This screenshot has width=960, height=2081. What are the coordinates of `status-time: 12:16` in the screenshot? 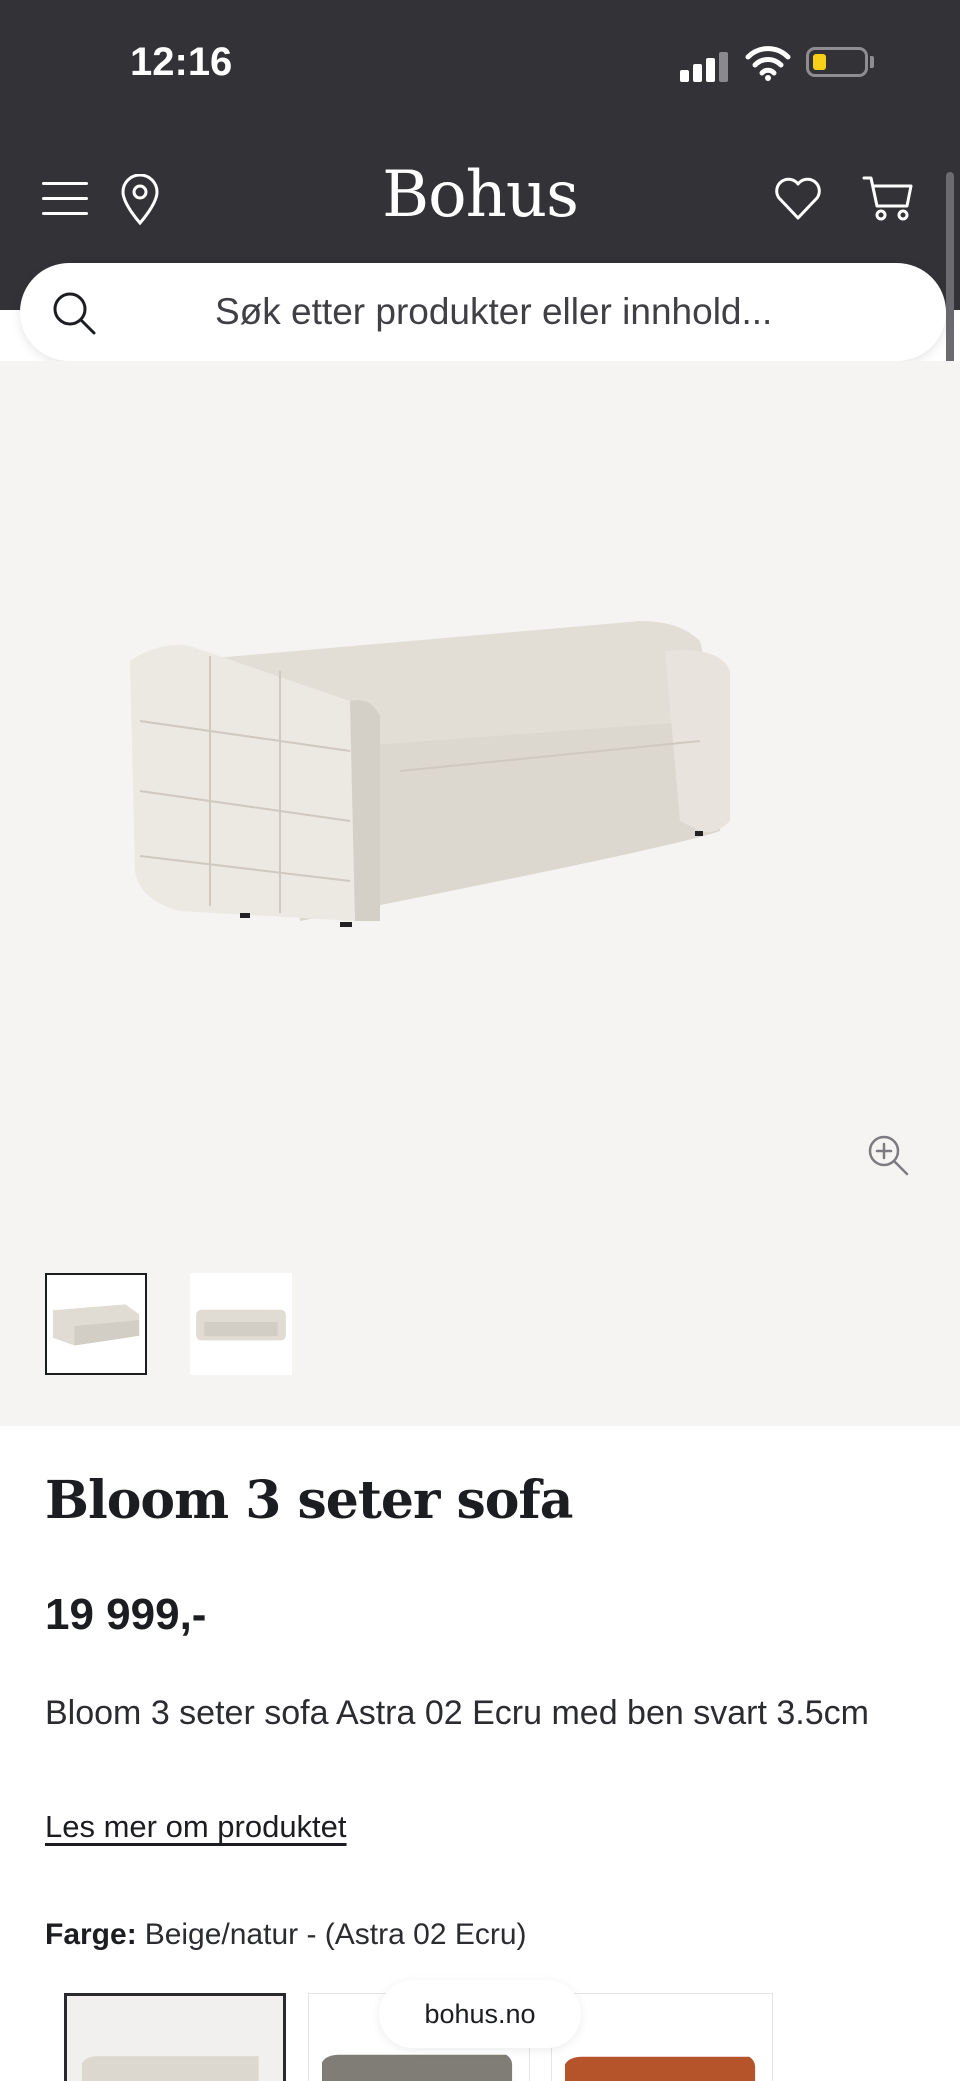 It's located at (181, 62).